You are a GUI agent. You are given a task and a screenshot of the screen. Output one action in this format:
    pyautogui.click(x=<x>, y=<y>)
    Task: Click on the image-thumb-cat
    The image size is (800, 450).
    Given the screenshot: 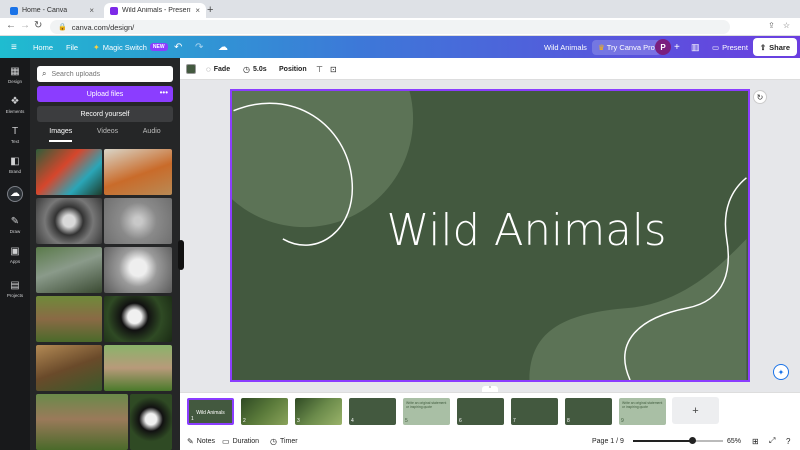 What is the action you would take?
    pyautogui.click(x=138, y=270)
    